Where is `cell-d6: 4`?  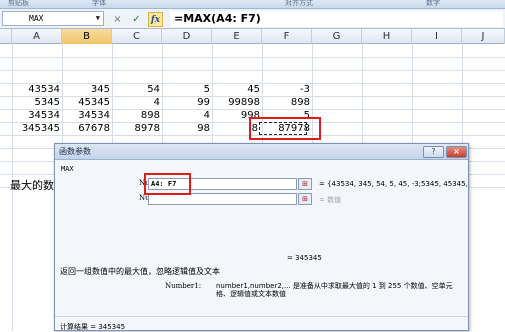 cell-d6: 4 is located at coordinates (187, 115).